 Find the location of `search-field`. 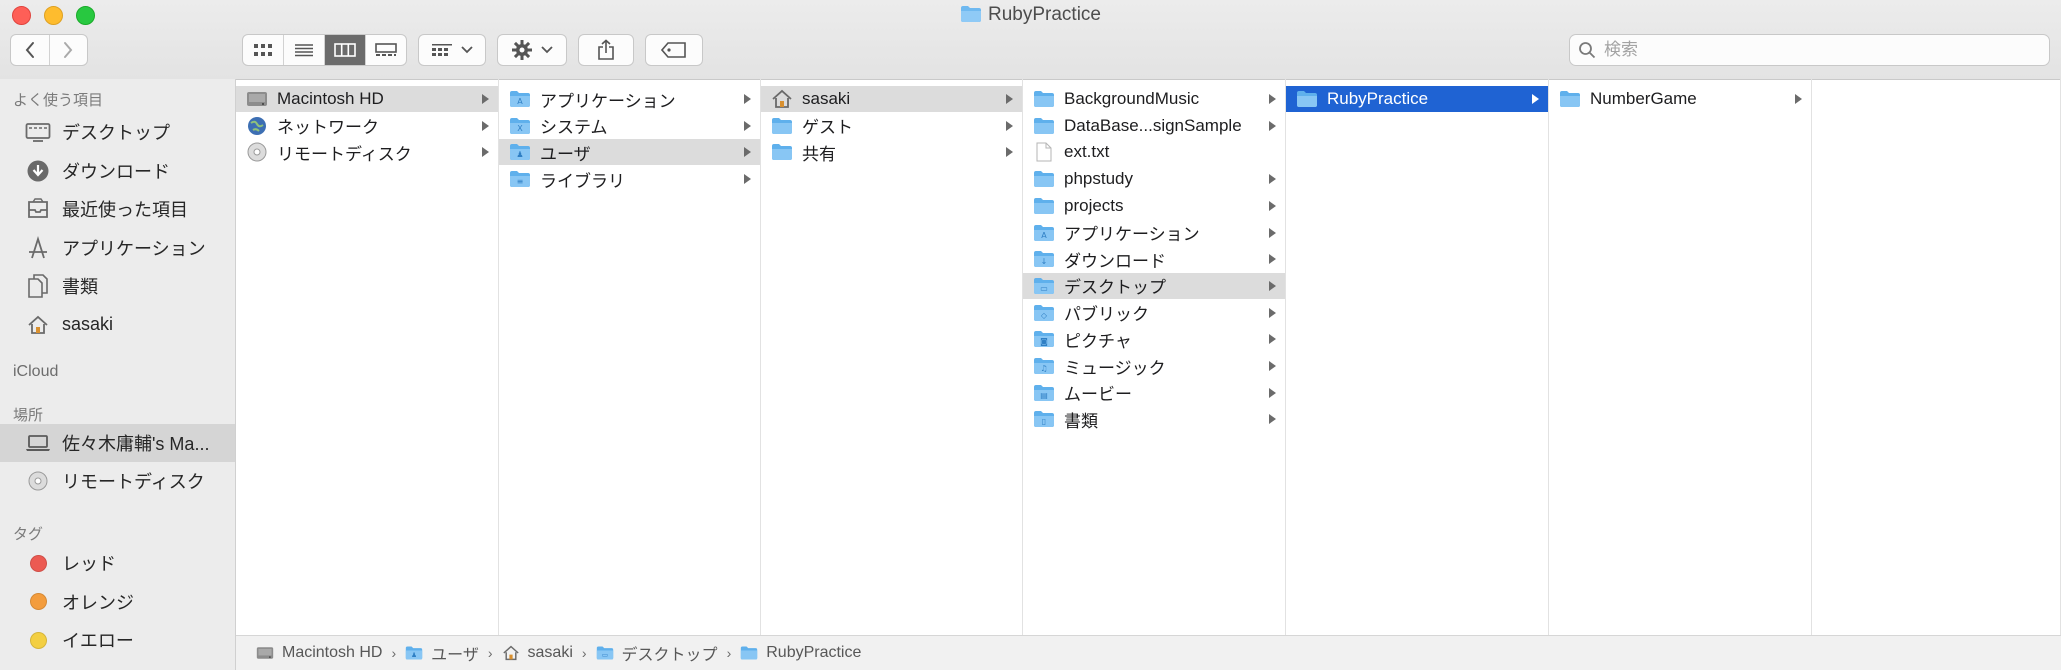

search-field is located at coordinates (1809, 50).